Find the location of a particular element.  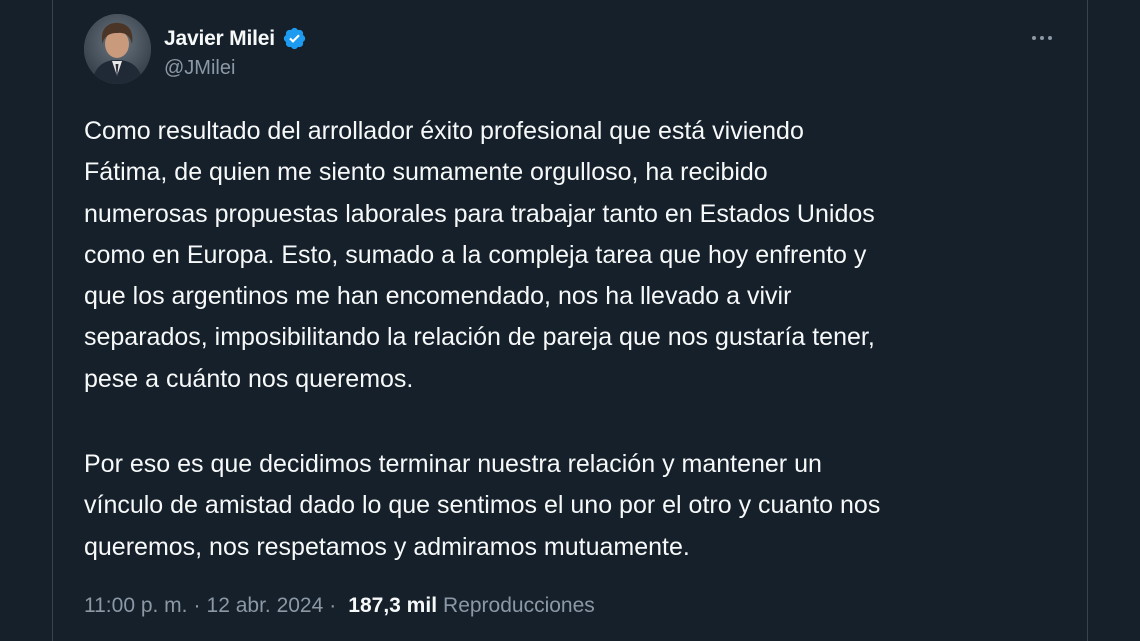

author-name: Javier Milei is located at coordinates (219, 39).